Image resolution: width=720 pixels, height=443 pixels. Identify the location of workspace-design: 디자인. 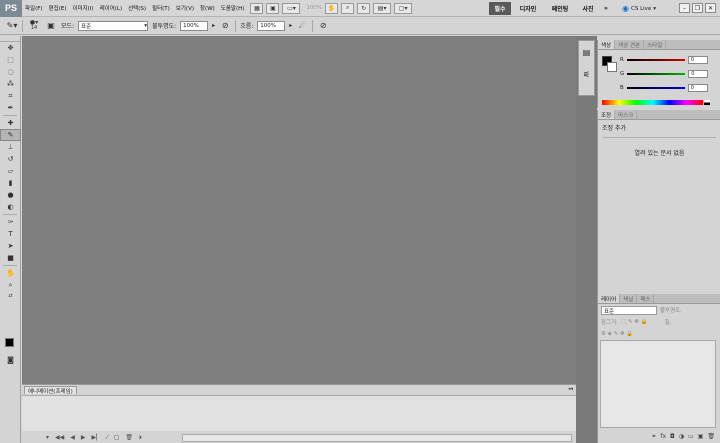
(528, 8).